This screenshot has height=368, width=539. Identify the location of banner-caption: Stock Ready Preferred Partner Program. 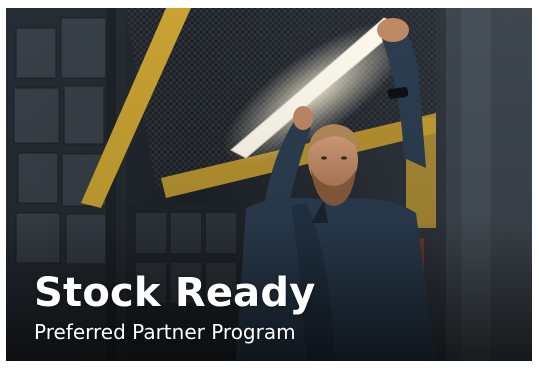
(174, 307).